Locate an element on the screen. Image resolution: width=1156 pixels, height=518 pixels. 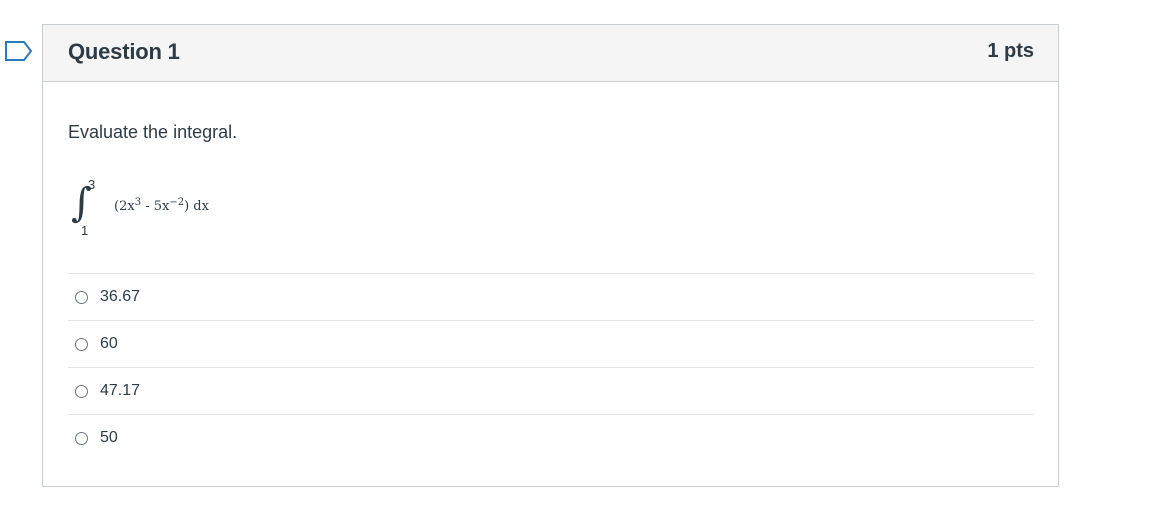
question-header: Question 1 1 pts is located at coordinates (550, 53).